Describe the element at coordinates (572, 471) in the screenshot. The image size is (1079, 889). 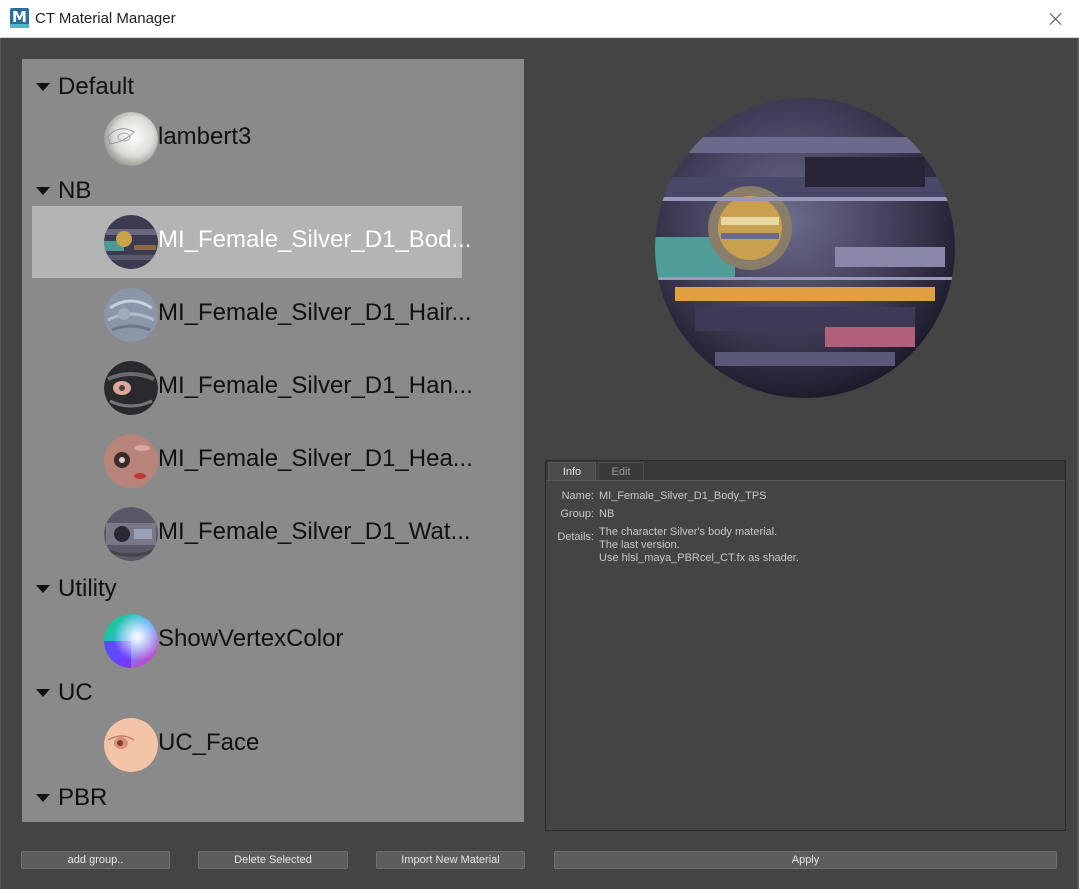
I see `tab-info: Info` at that location.